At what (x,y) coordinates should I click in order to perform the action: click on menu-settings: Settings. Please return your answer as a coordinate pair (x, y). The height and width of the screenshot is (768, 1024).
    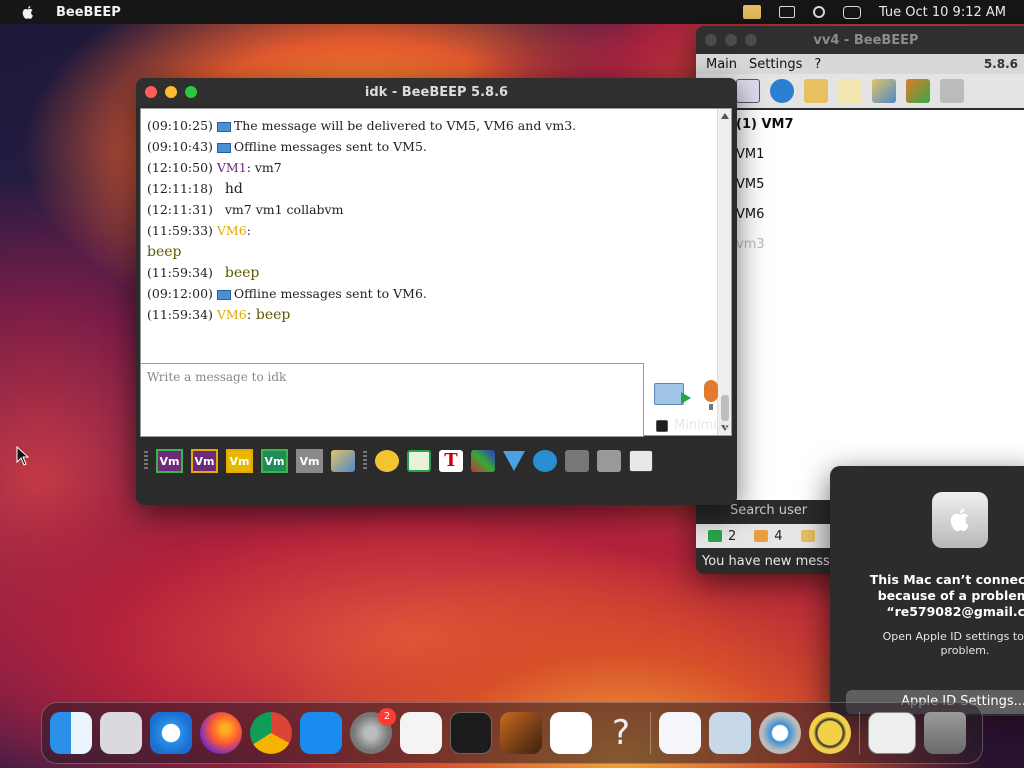
    Looking at the image, I should click on (775, 64).